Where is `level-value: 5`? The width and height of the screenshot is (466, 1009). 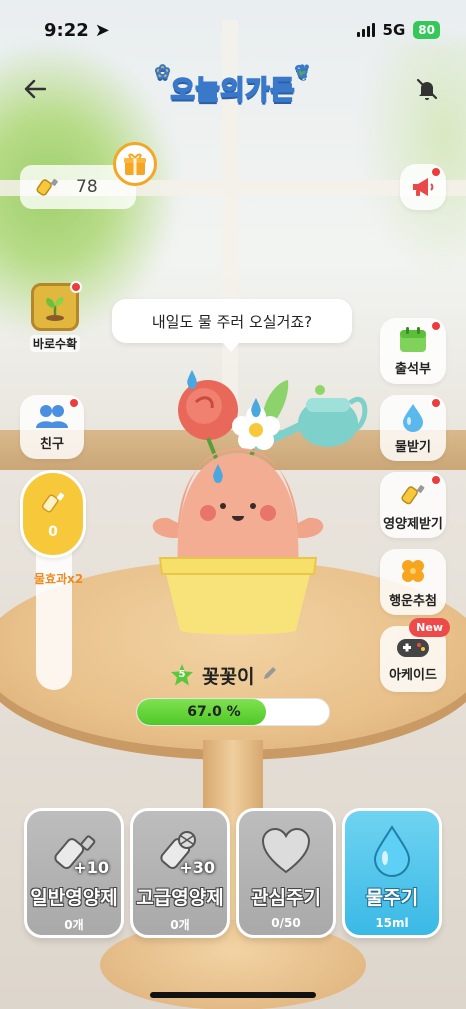 level-value: 5 is located at coordinates (182, 674).